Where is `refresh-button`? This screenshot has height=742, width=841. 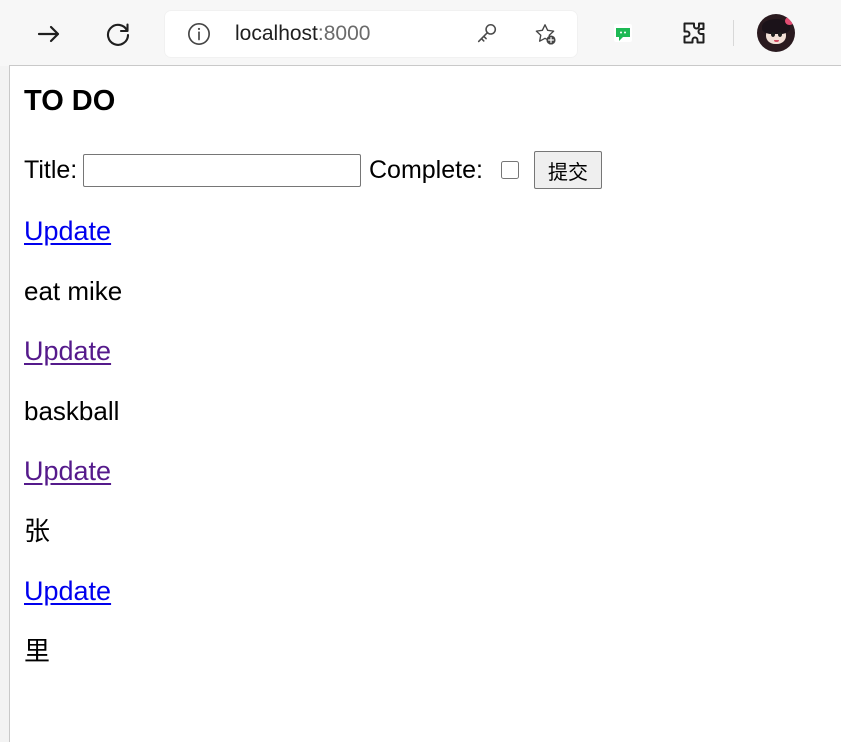
refresh-button is located at coordinates (119, 34).